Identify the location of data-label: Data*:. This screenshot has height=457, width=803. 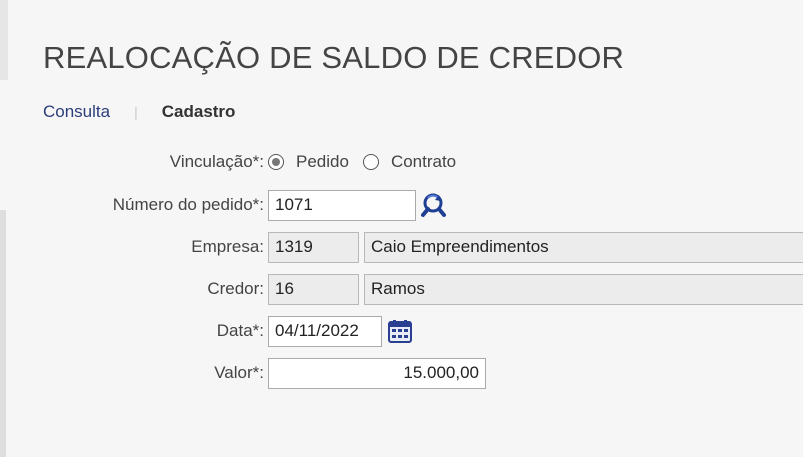
(240, 330).